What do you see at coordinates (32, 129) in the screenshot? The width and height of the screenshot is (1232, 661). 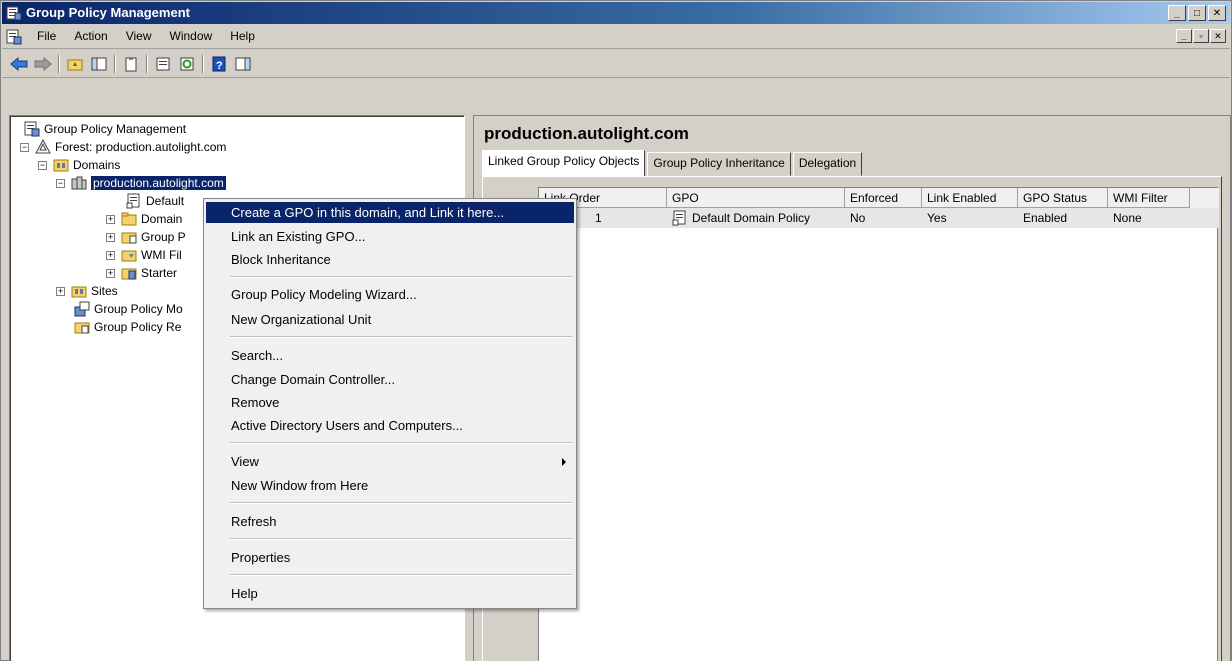 I see `gpm-root-icon` at bounding box center [32, 129].